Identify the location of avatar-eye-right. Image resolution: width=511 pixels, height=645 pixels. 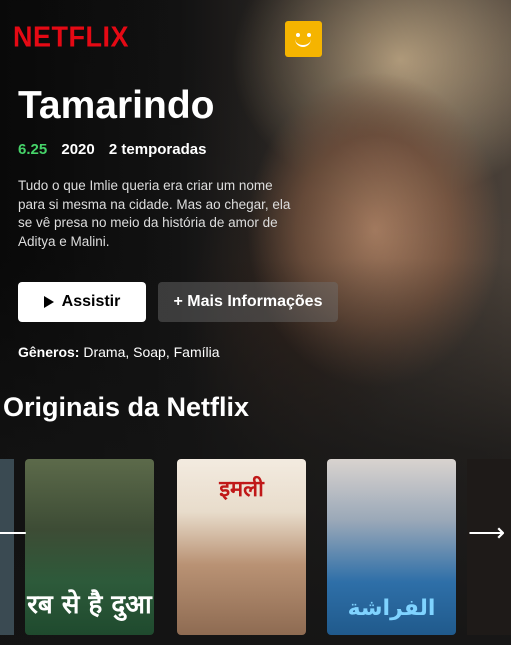
(309, 35).